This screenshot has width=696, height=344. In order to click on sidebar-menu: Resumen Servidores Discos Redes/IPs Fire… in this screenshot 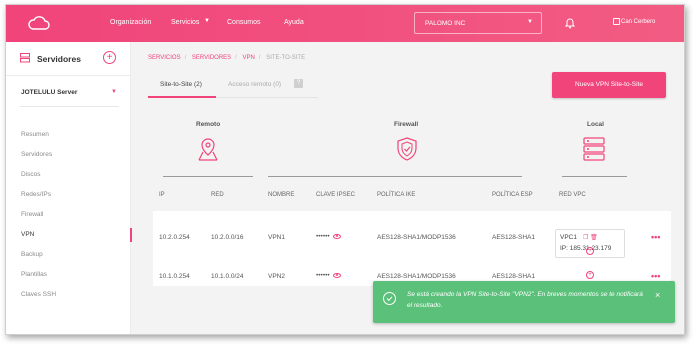, I will do `click(69, 215)`.